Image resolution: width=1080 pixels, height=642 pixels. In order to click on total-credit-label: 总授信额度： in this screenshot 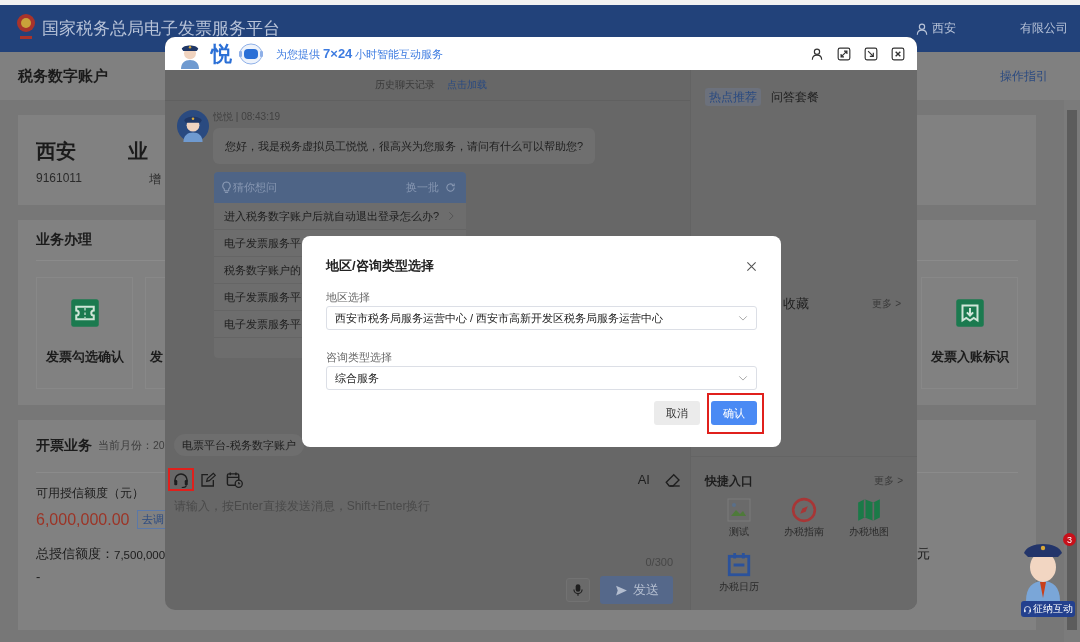, I will do `click(75, 554)`.